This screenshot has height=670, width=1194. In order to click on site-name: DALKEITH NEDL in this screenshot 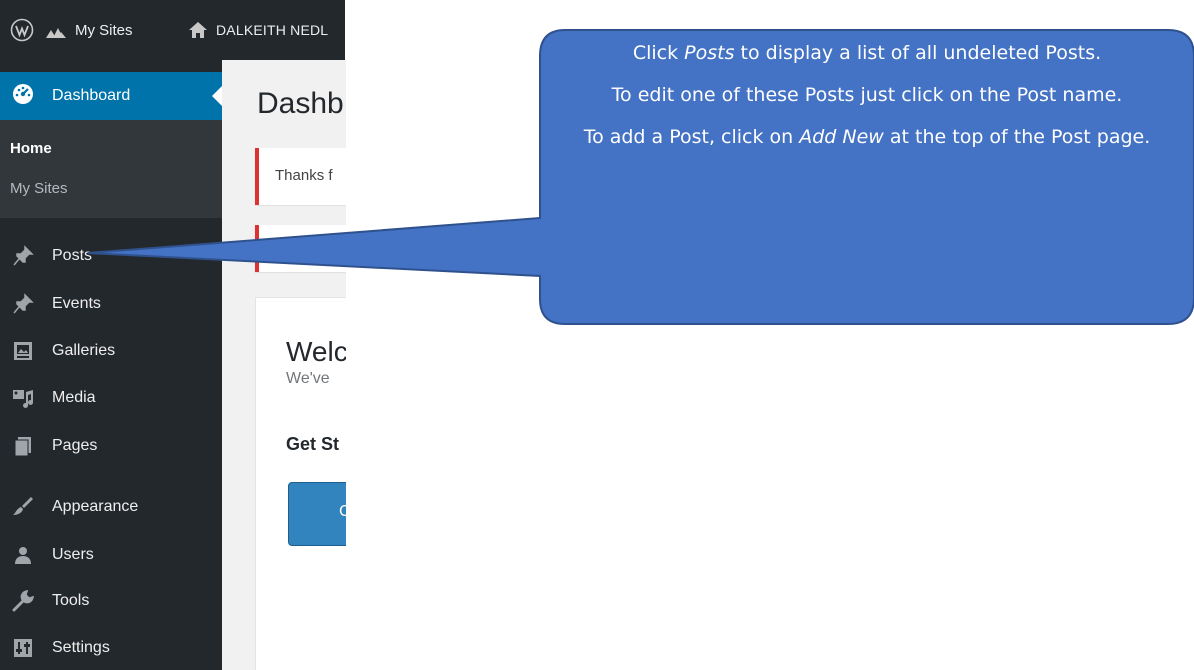, I will do `click(272, 30)`.